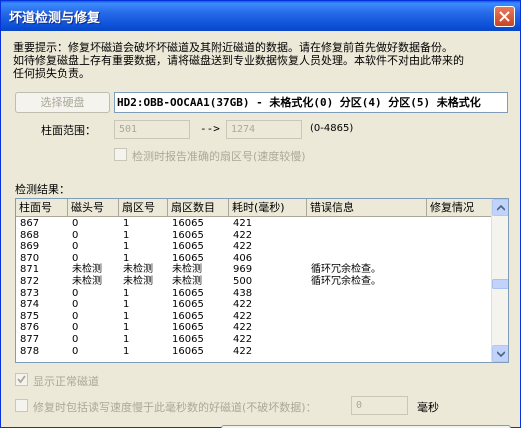 The image size is (521, 428). I want to click on notice-line-3: 任何损失负责。, so click(51, 73).